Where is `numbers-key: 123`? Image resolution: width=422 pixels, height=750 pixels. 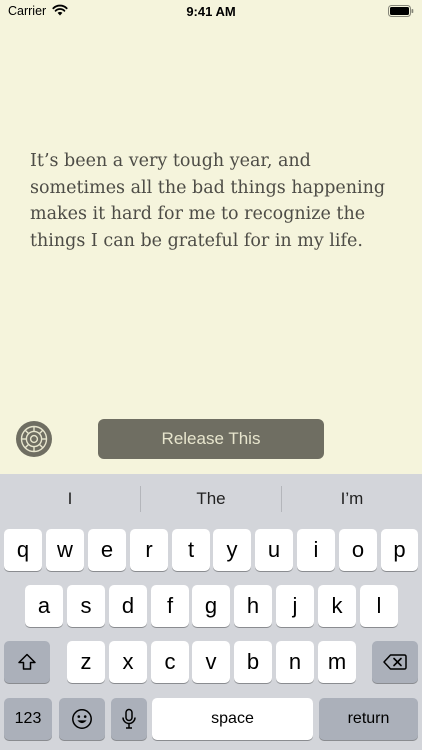
numbers-key: 123 is located at coordinates (28, 719).